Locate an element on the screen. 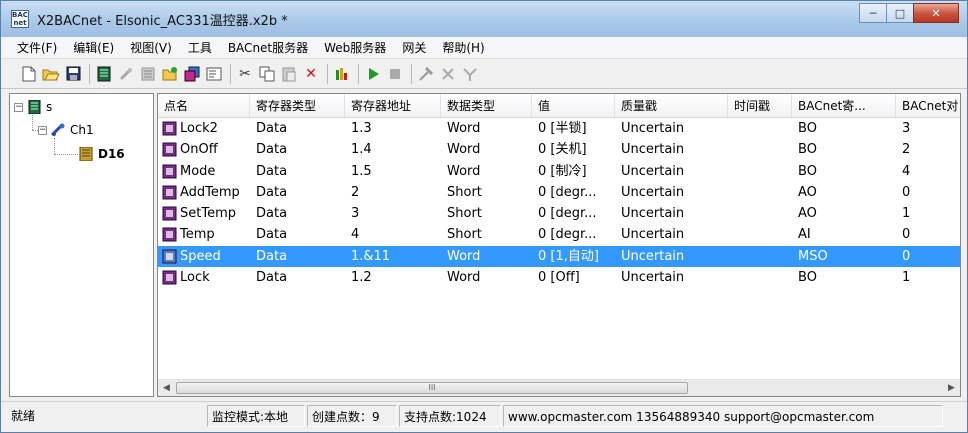 Image resolution: width=968 pixels, height=433 pixels. column-header-register-address: 寄存器地址 is located at coordinates (393, 106).